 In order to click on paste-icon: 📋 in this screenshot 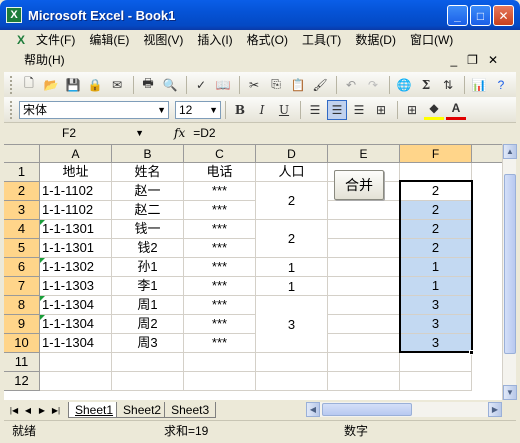, I will do `click(298, 85)`.